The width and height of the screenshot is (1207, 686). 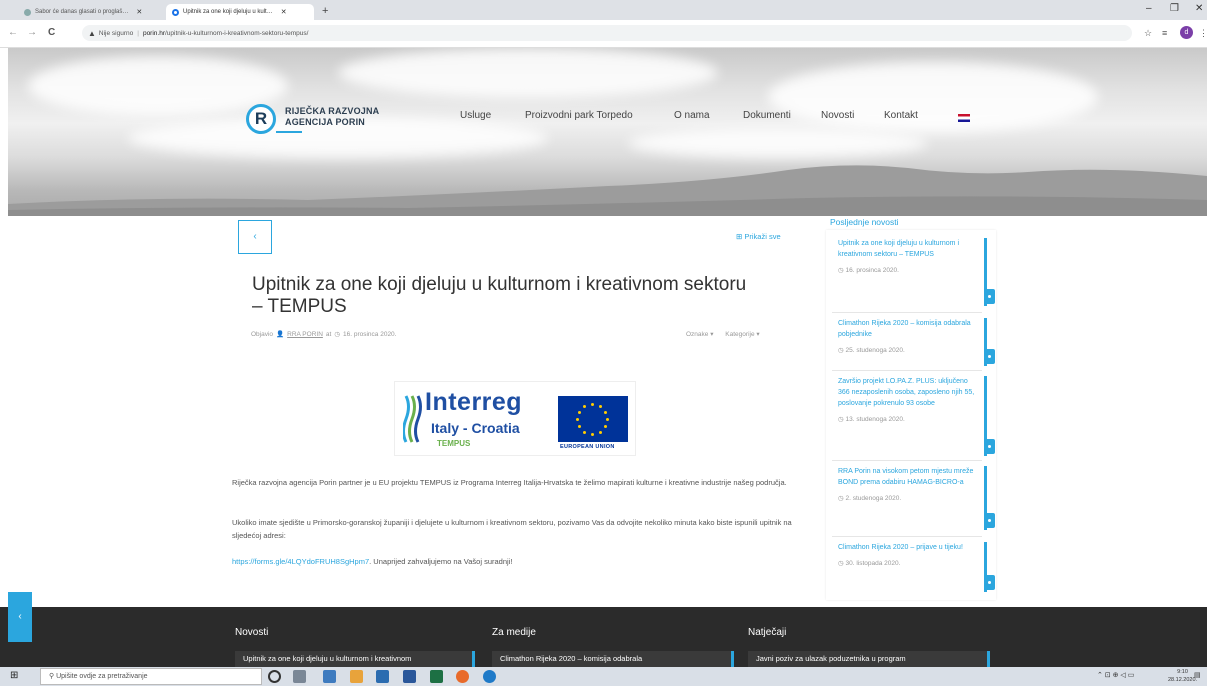 What do you see at coordinates (475, 115) in the screenshot?
I see `nav-link-usluge: Usluge` at bounding box center [475, 115].